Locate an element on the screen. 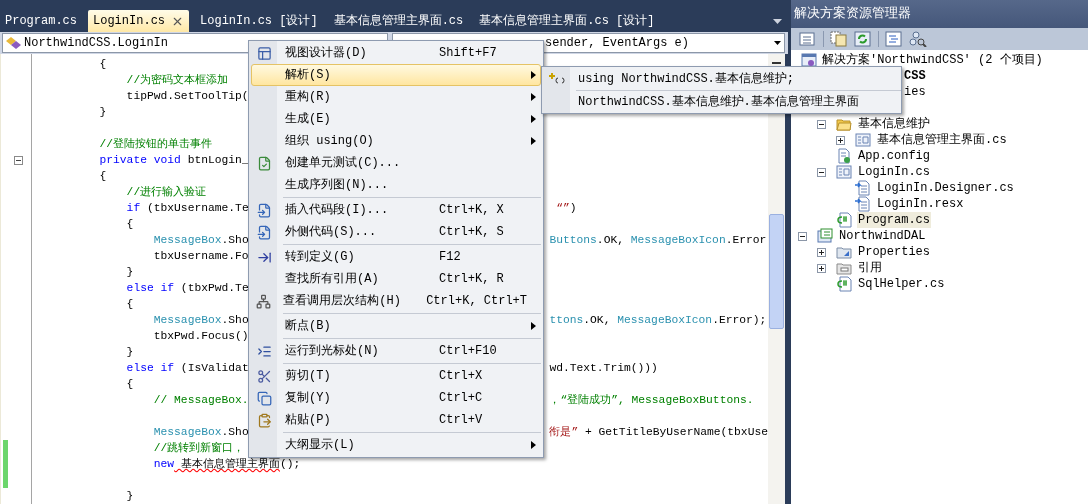  tree-item: LoginIn.Designer.cs is located at coordinates (945, 188).